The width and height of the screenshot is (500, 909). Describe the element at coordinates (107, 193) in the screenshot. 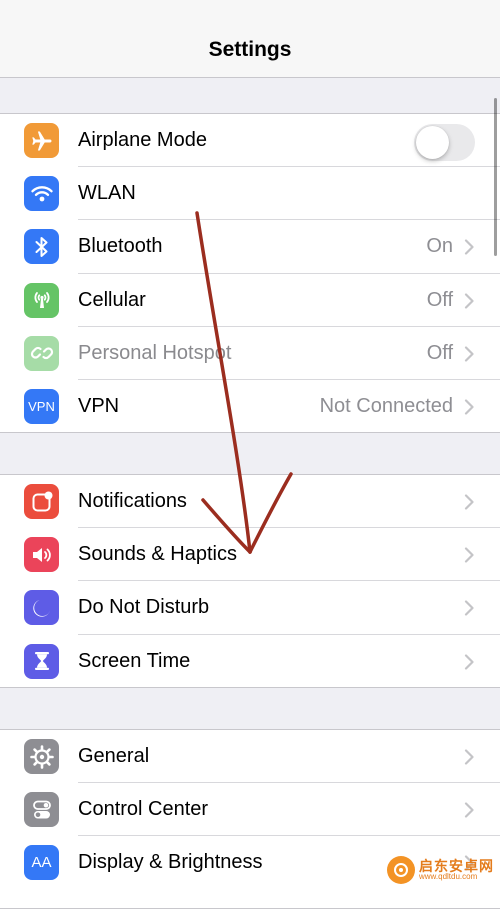

I see `row-label: WLAN` at that location.